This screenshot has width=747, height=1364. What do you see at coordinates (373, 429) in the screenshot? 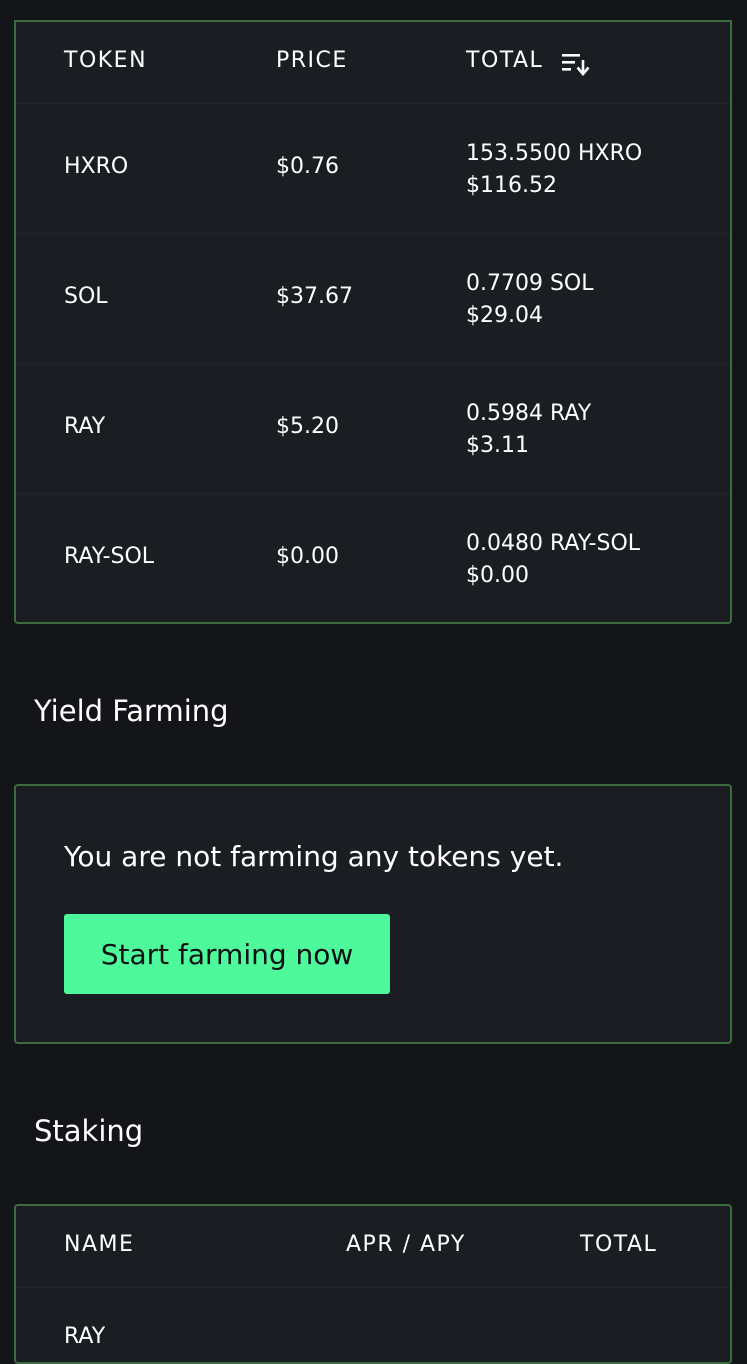
I see `table-row: RAY $5.20 0.5984 RAY $3.11` at bounding box center [373, 429].